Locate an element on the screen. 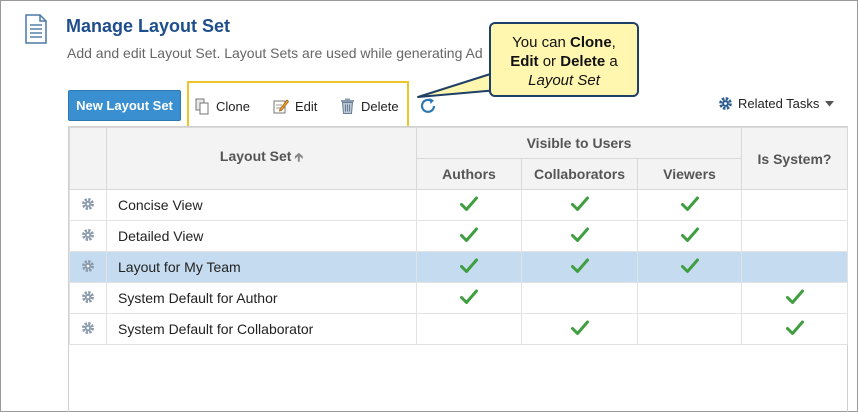  sort-up-icon: 🡱 is located at coordinates (299, 157).